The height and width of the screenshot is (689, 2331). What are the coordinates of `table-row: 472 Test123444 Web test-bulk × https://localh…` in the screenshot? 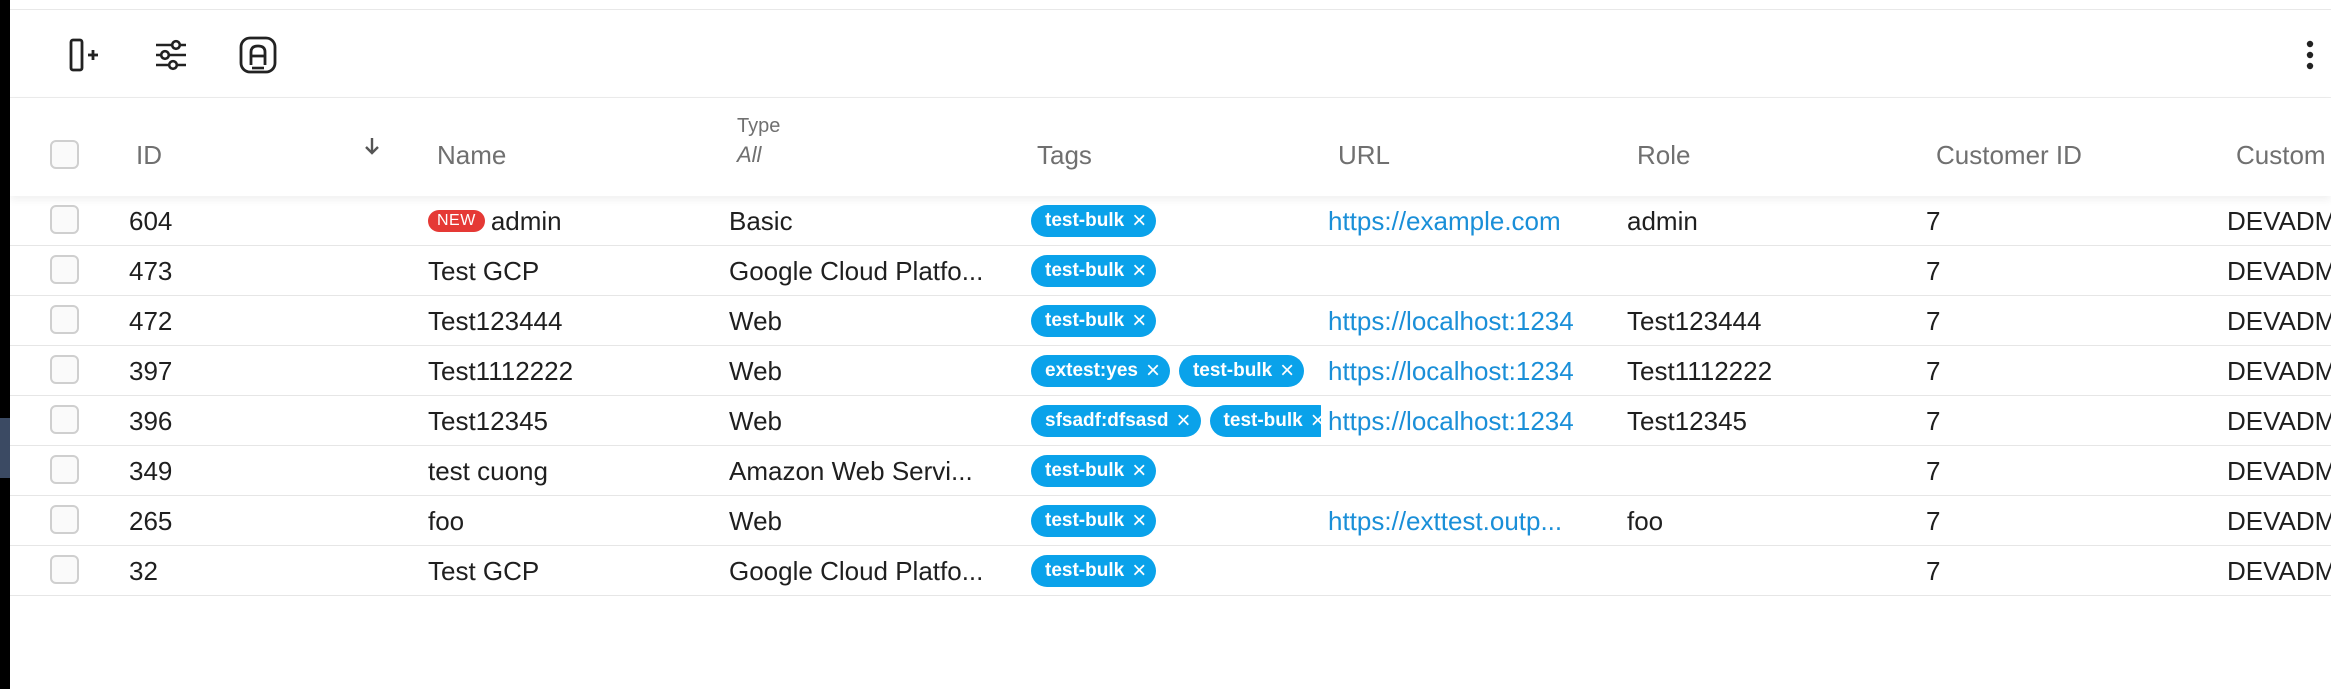 It's located at (1170, 321).